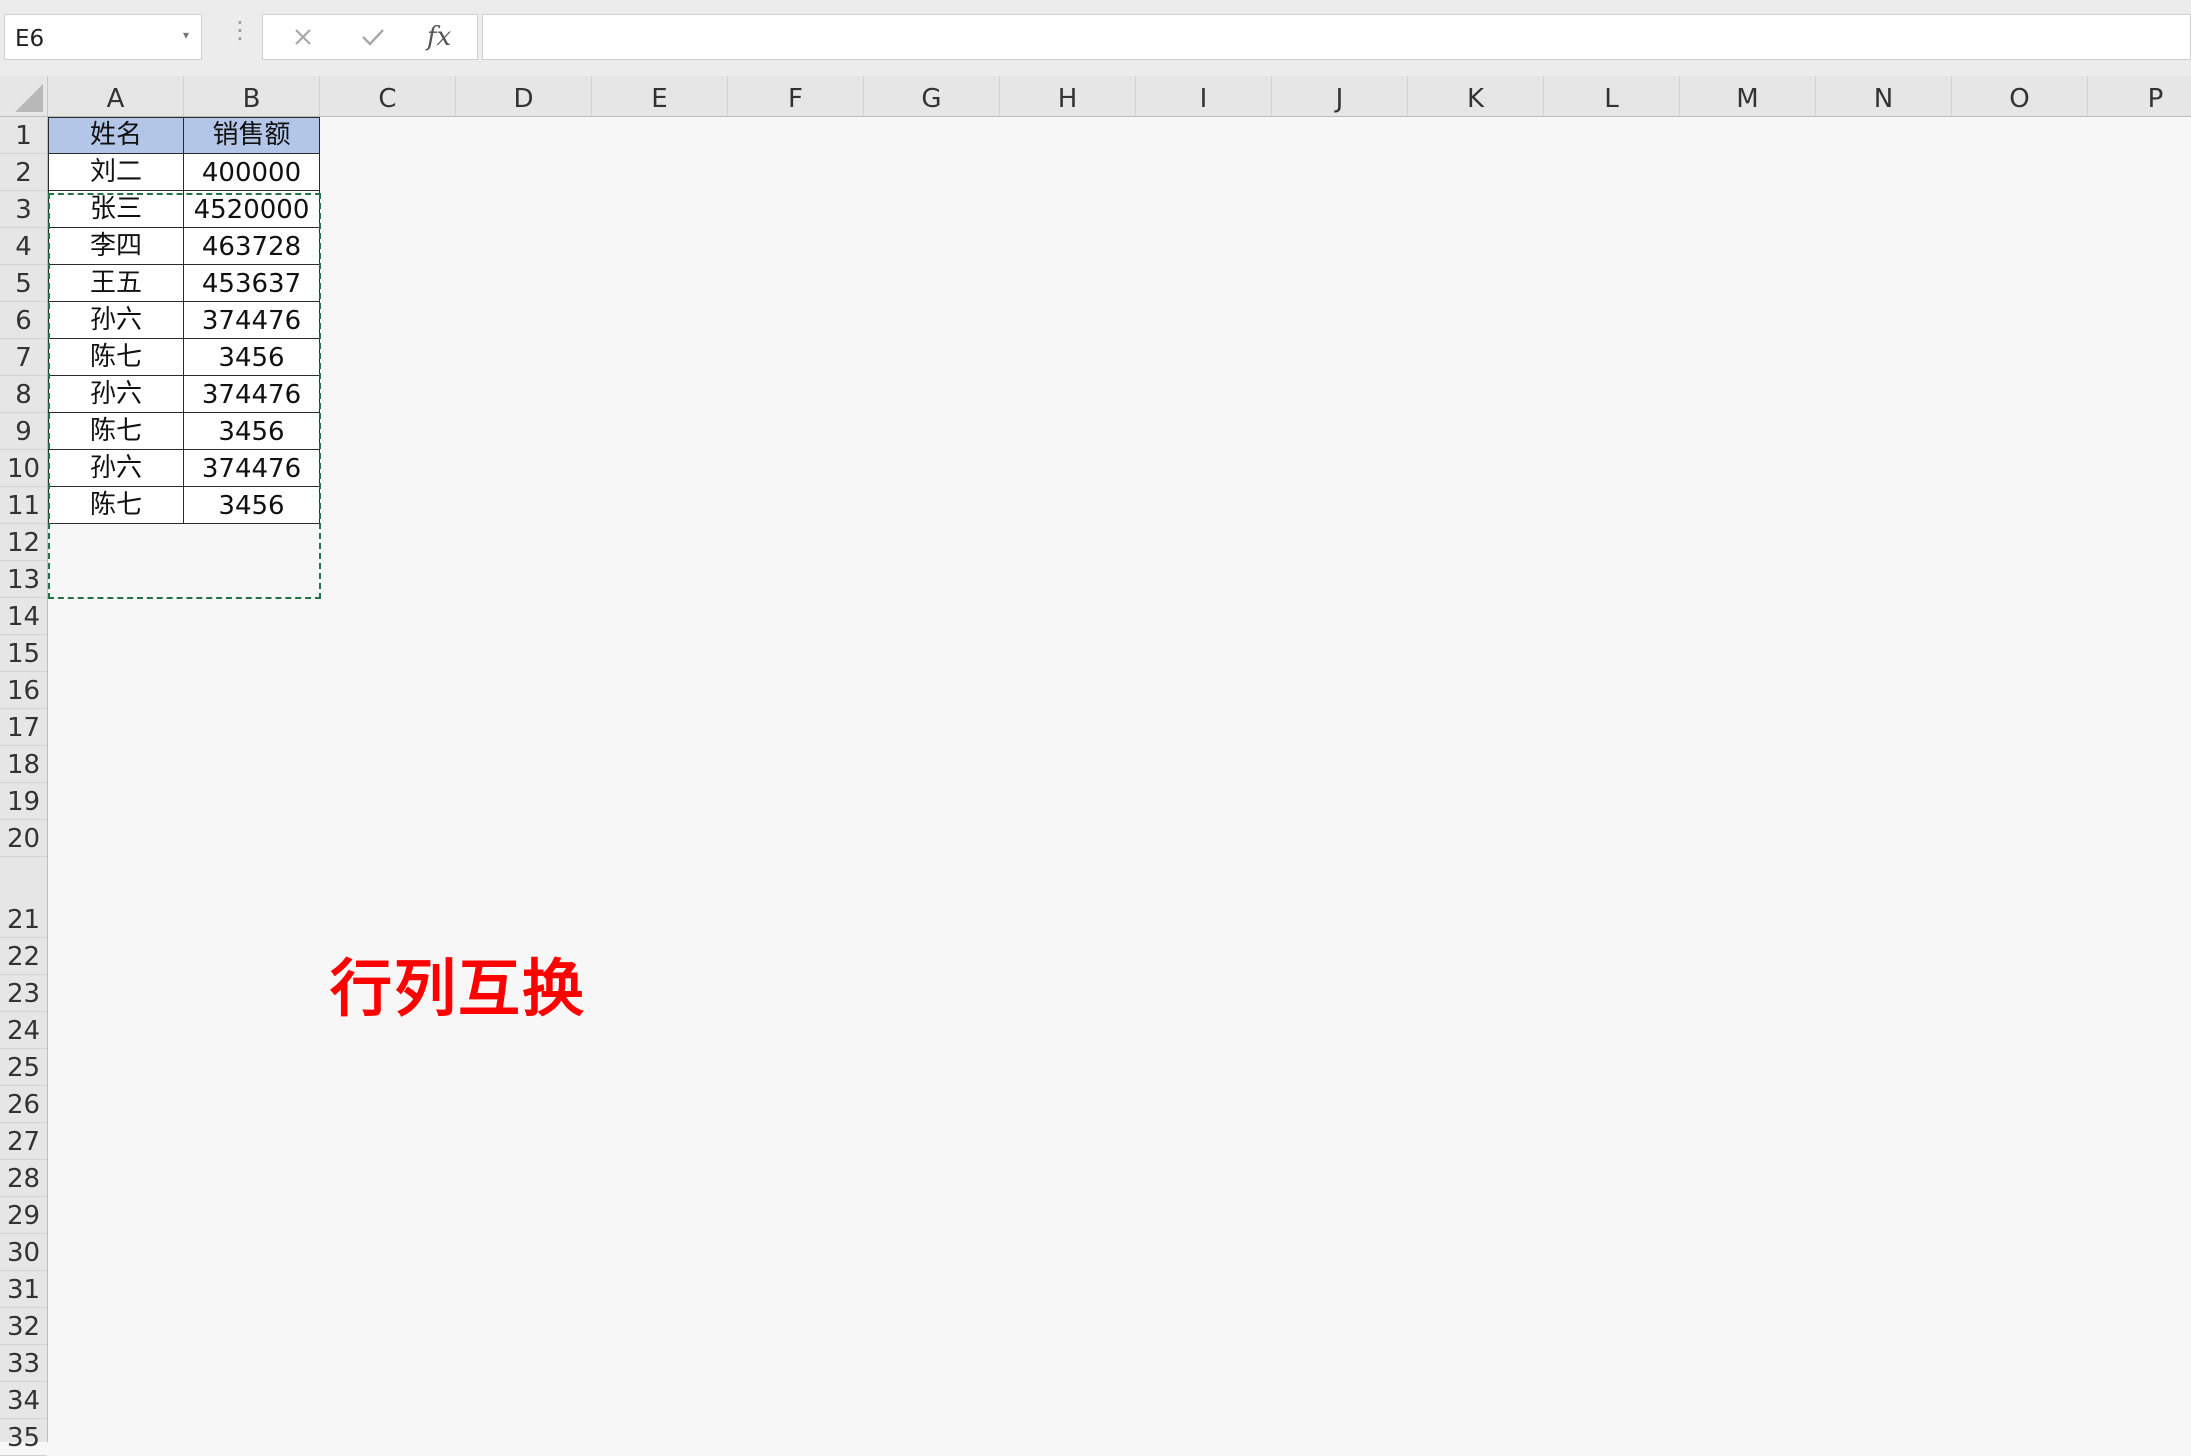 The height and width of the screenshot is (1456, 2191). I want to click on column-headers: ABCDEFGHIJKLMNOP, so click(1119, 96).